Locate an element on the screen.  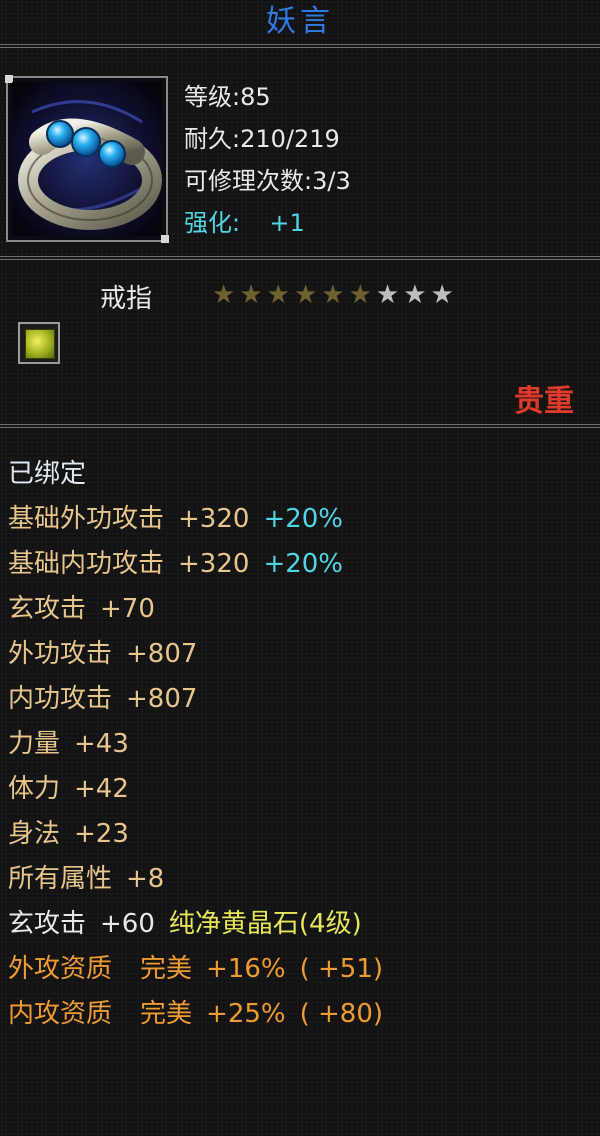
attr-all-stats: 所有属性 +8 is located at coordinates (195, 879).